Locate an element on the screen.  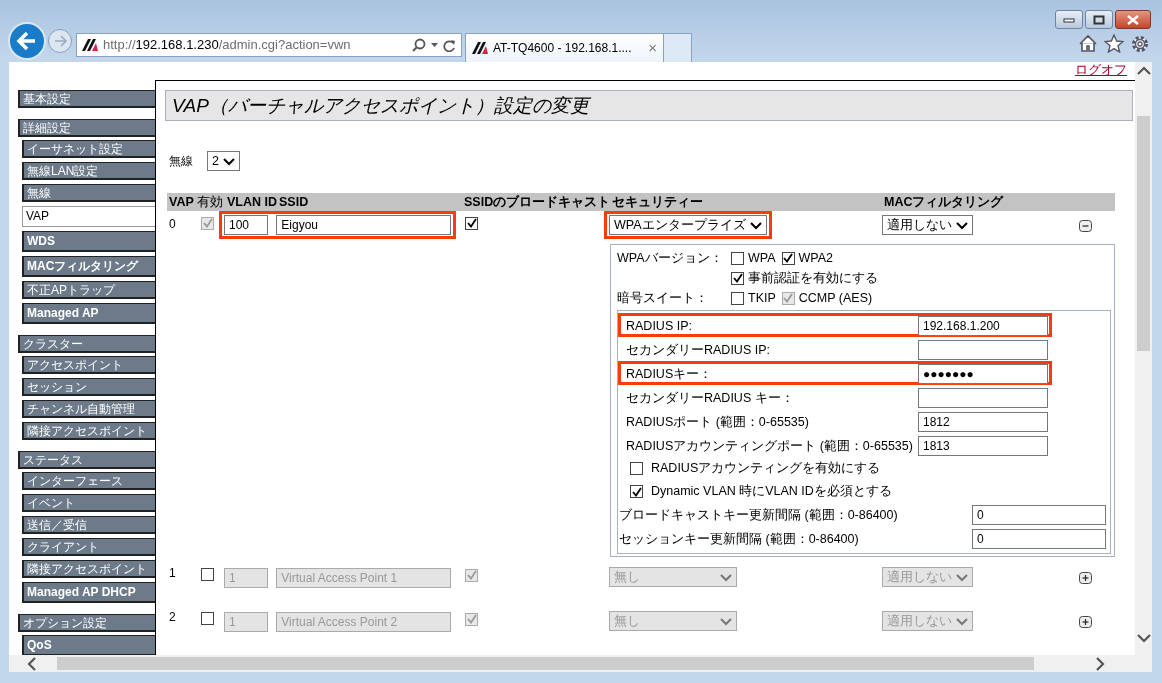
maximize-button is located at coordinates (1099, 19).